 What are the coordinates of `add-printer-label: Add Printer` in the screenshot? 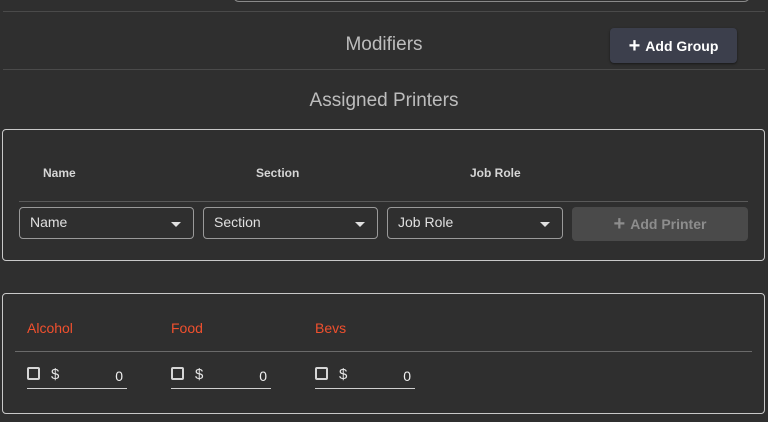 It's located at (668, 224).